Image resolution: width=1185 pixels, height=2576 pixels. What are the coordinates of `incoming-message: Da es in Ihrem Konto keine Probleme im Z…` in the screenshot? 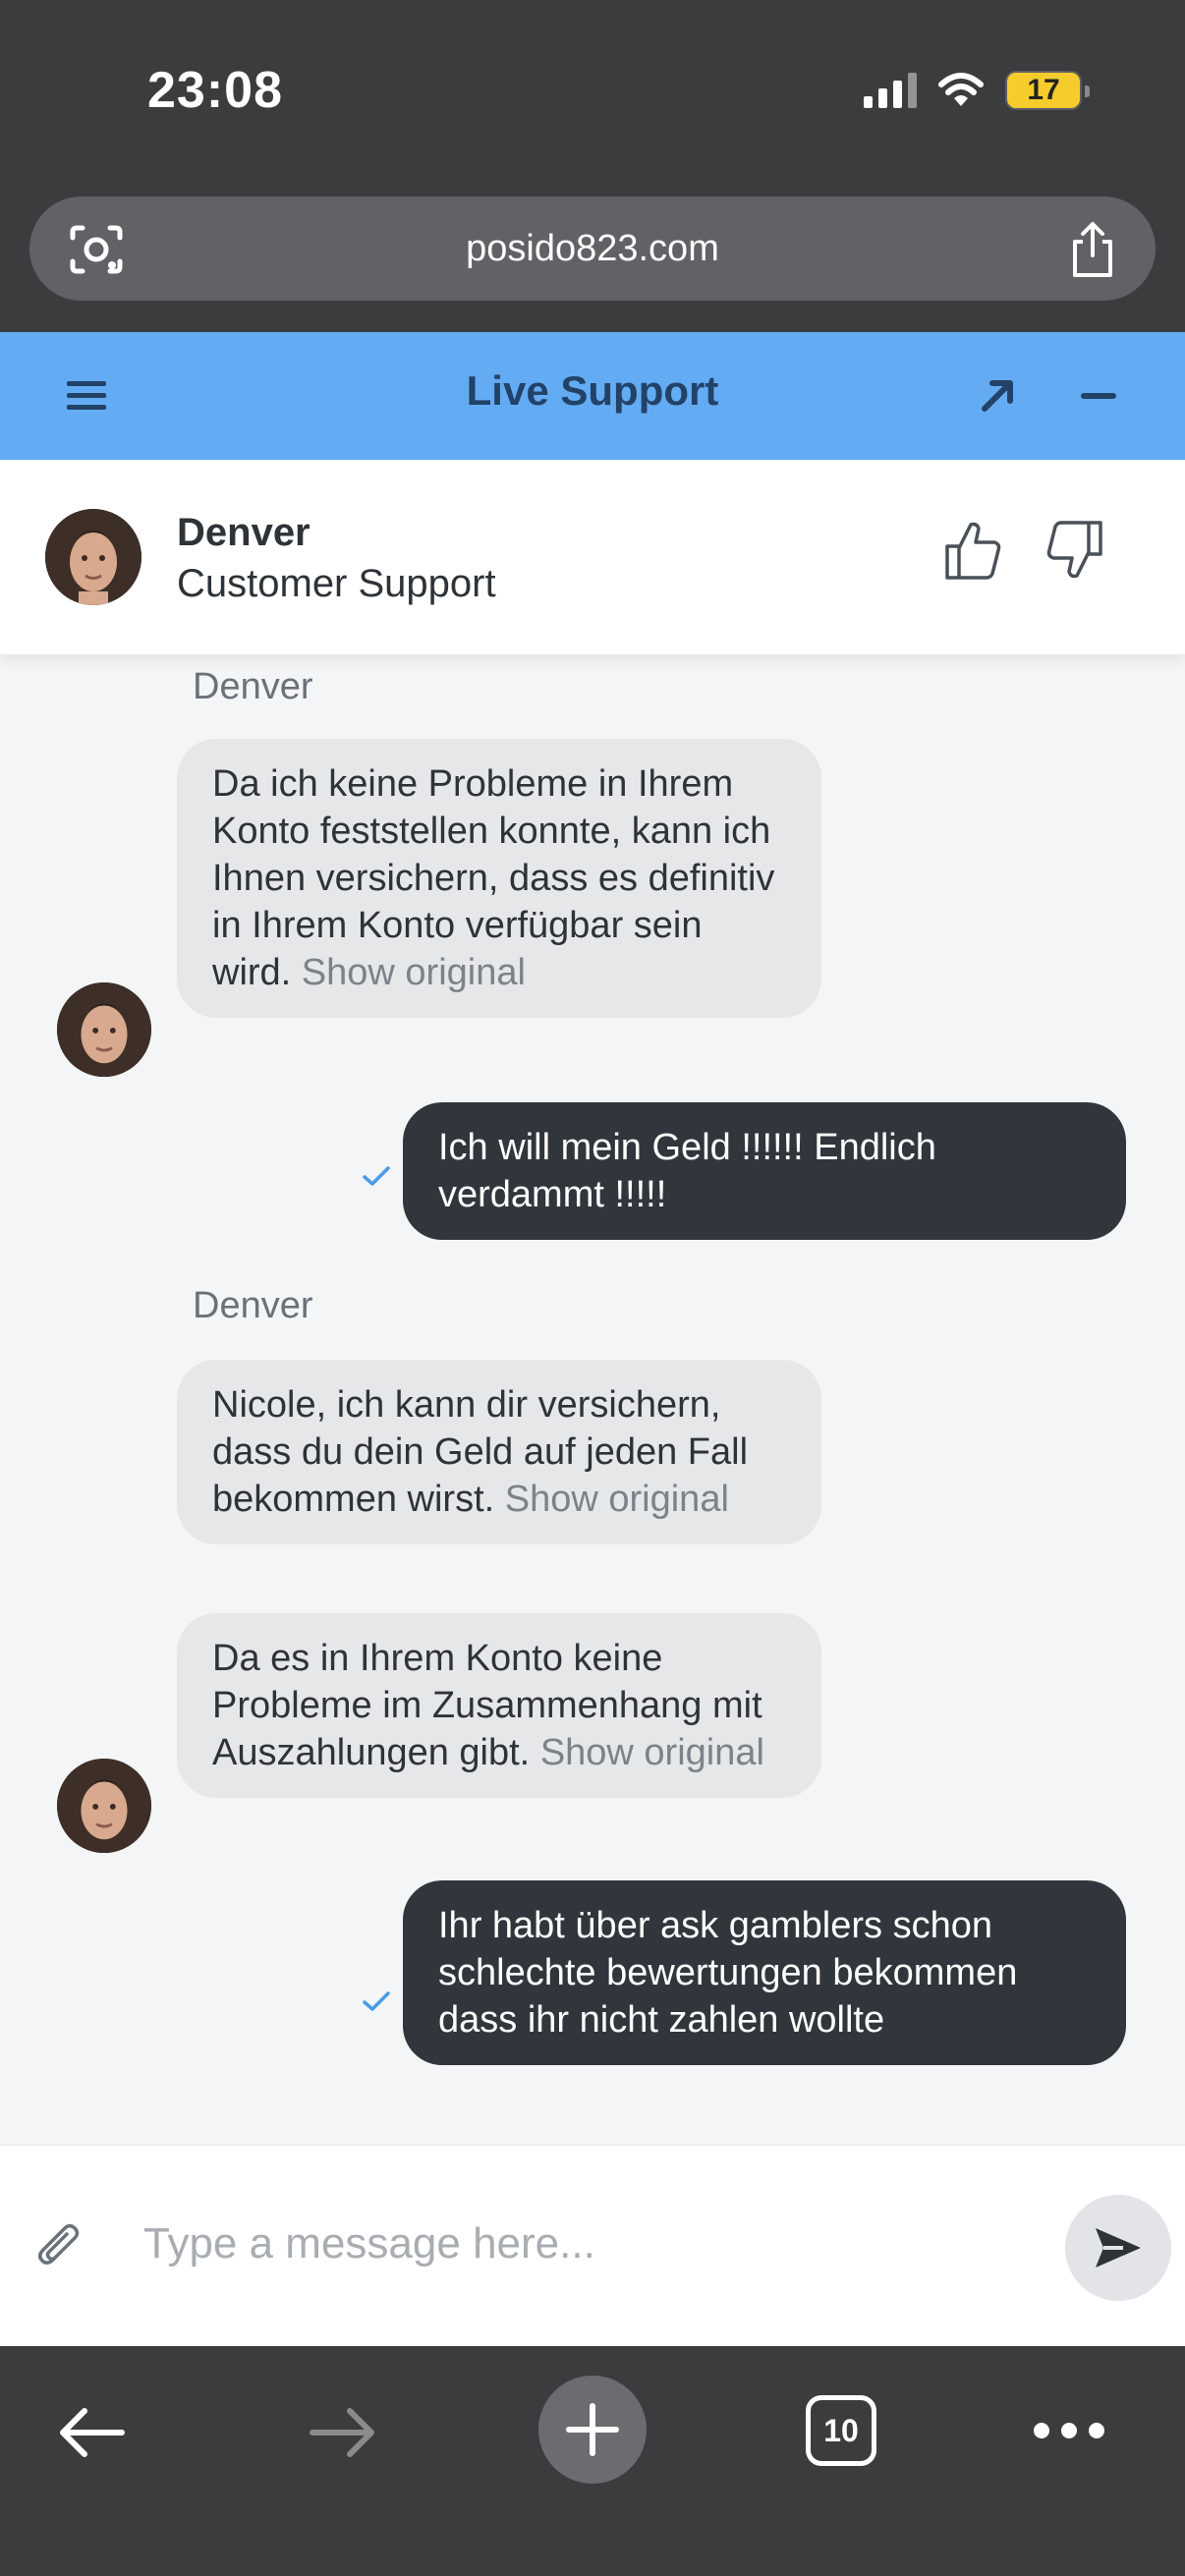 It's located at (499, 1705).